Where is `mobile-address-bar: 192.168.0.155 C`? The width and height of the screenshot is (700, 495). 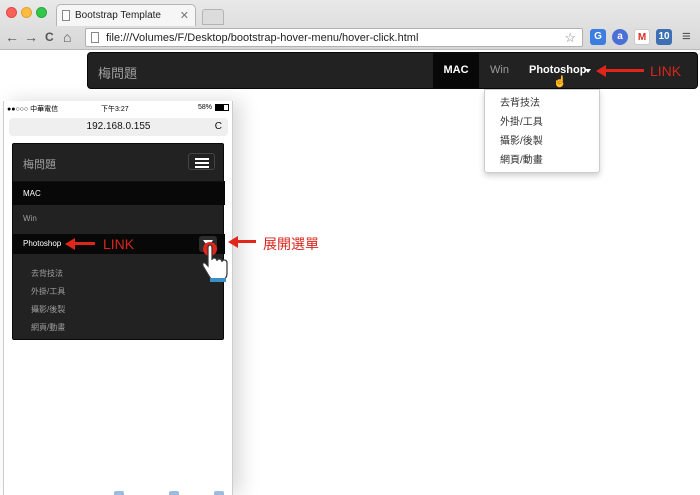 mobile-address-bar: 192.168.0.155 C is located at coordinates (118, 127).